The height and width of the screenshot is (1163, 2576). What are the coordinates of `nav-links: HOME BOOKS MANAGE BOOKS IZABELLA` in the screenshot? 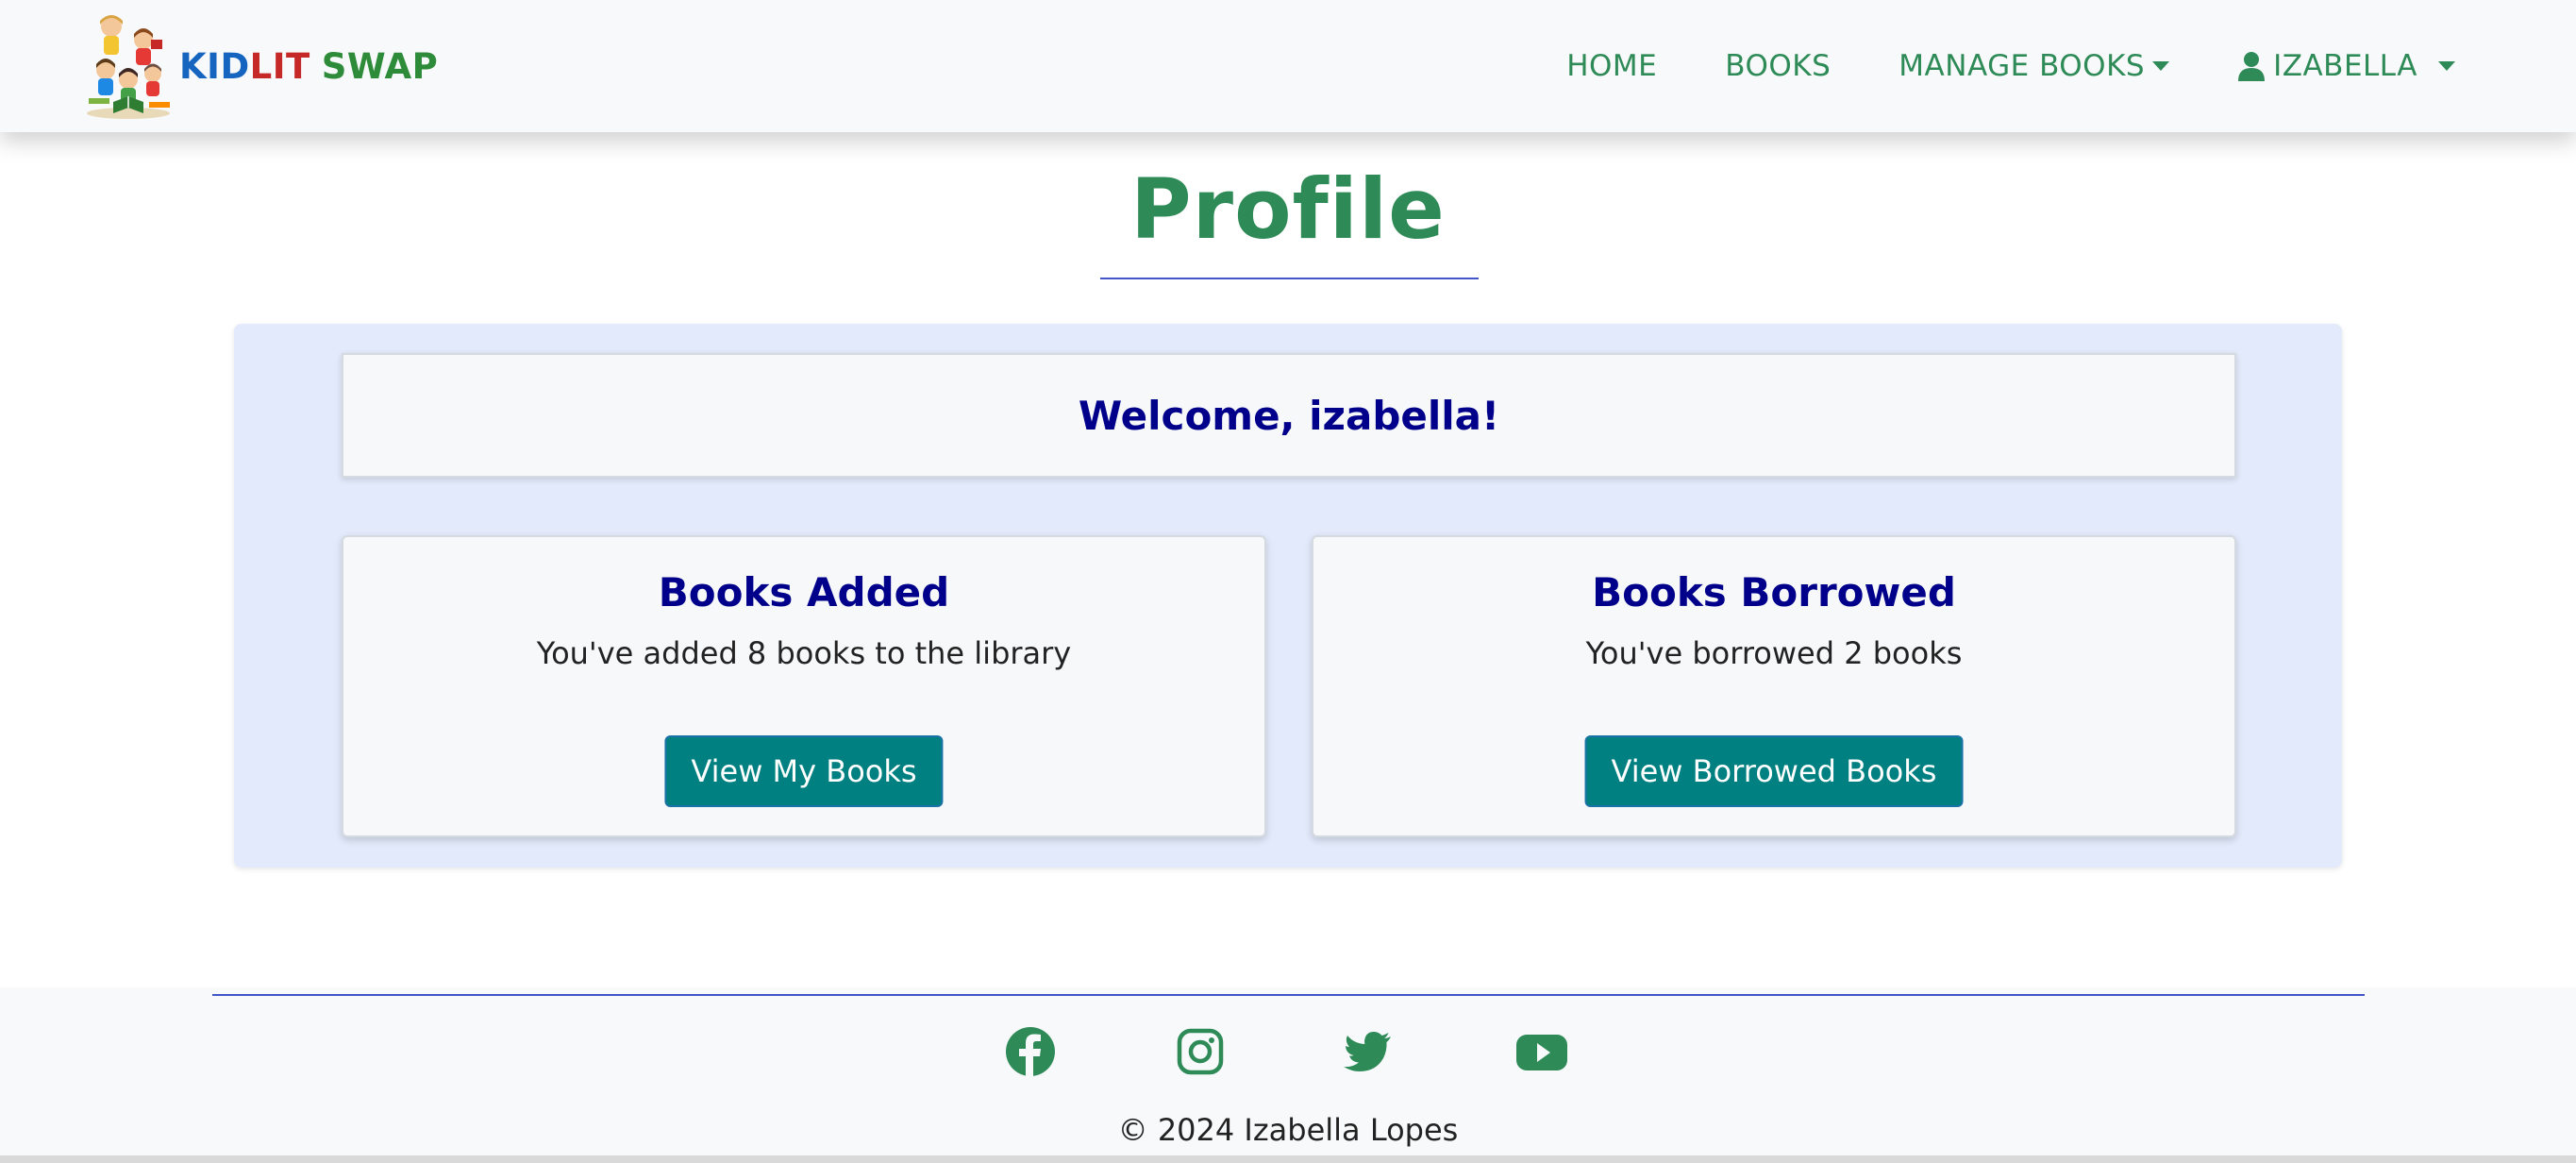 It's located at (1976, 66).